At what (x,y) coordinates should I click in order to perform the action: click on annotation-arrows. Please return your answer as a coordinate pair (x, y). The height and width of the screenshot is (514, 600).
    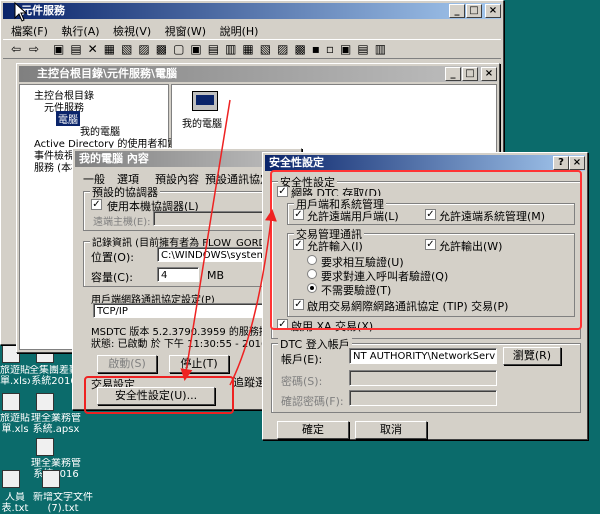
    Looking at the image, I should click on (228, 242).